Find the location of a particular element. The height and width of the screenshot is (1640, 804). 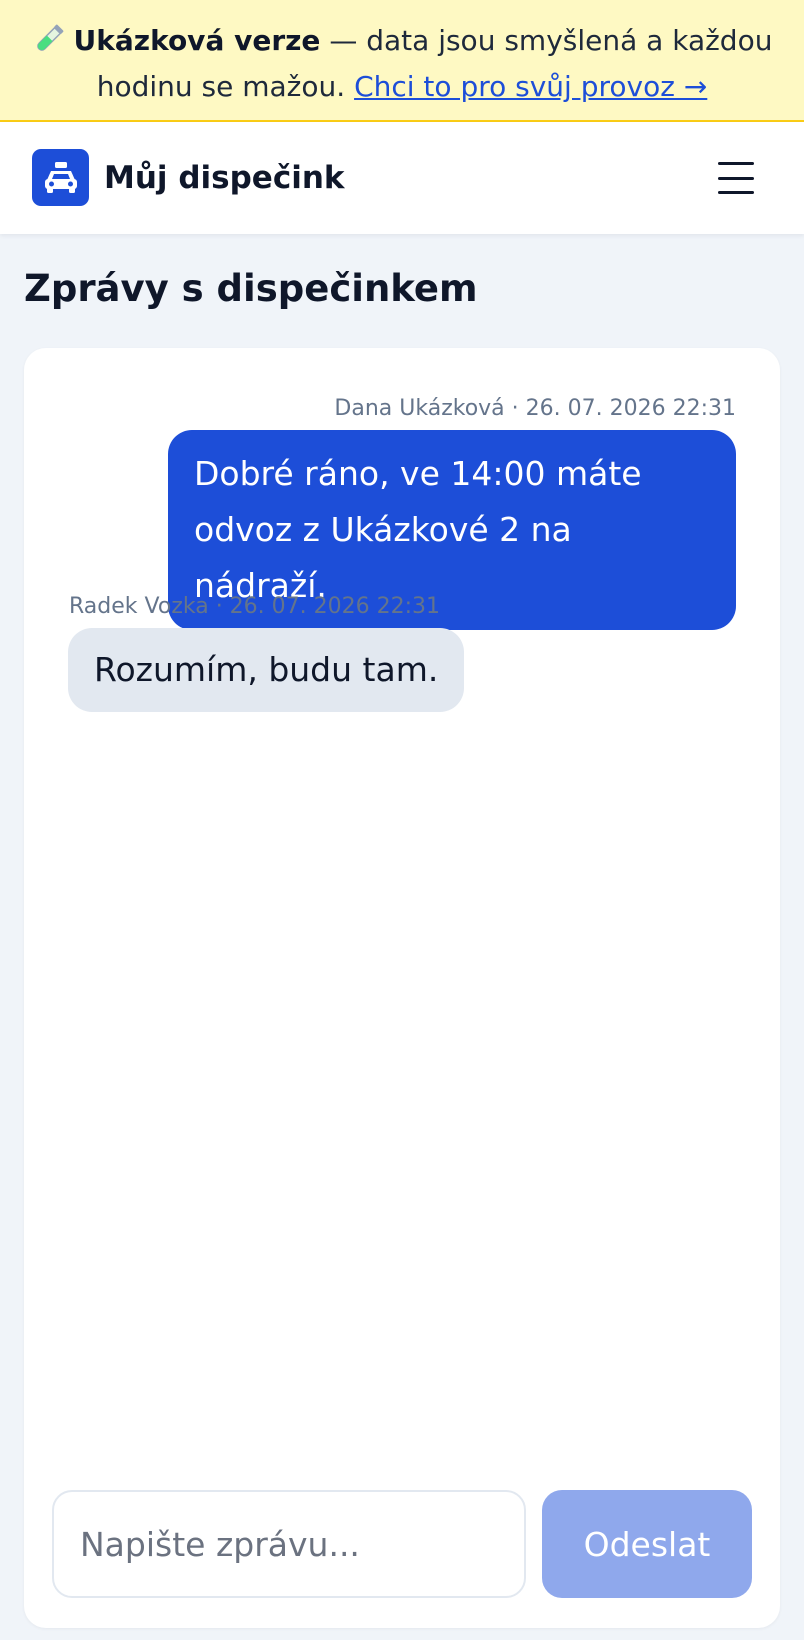

test-tube-icon is located at coordinates (49, 39).